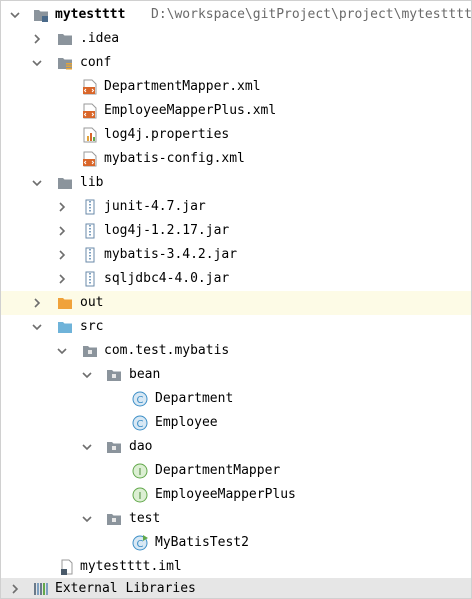 The width and height of the screenshot is (472, 599). Describe the element at coordinates (145, 518) in the screenshot. I see `package-label-test: test` at that location.